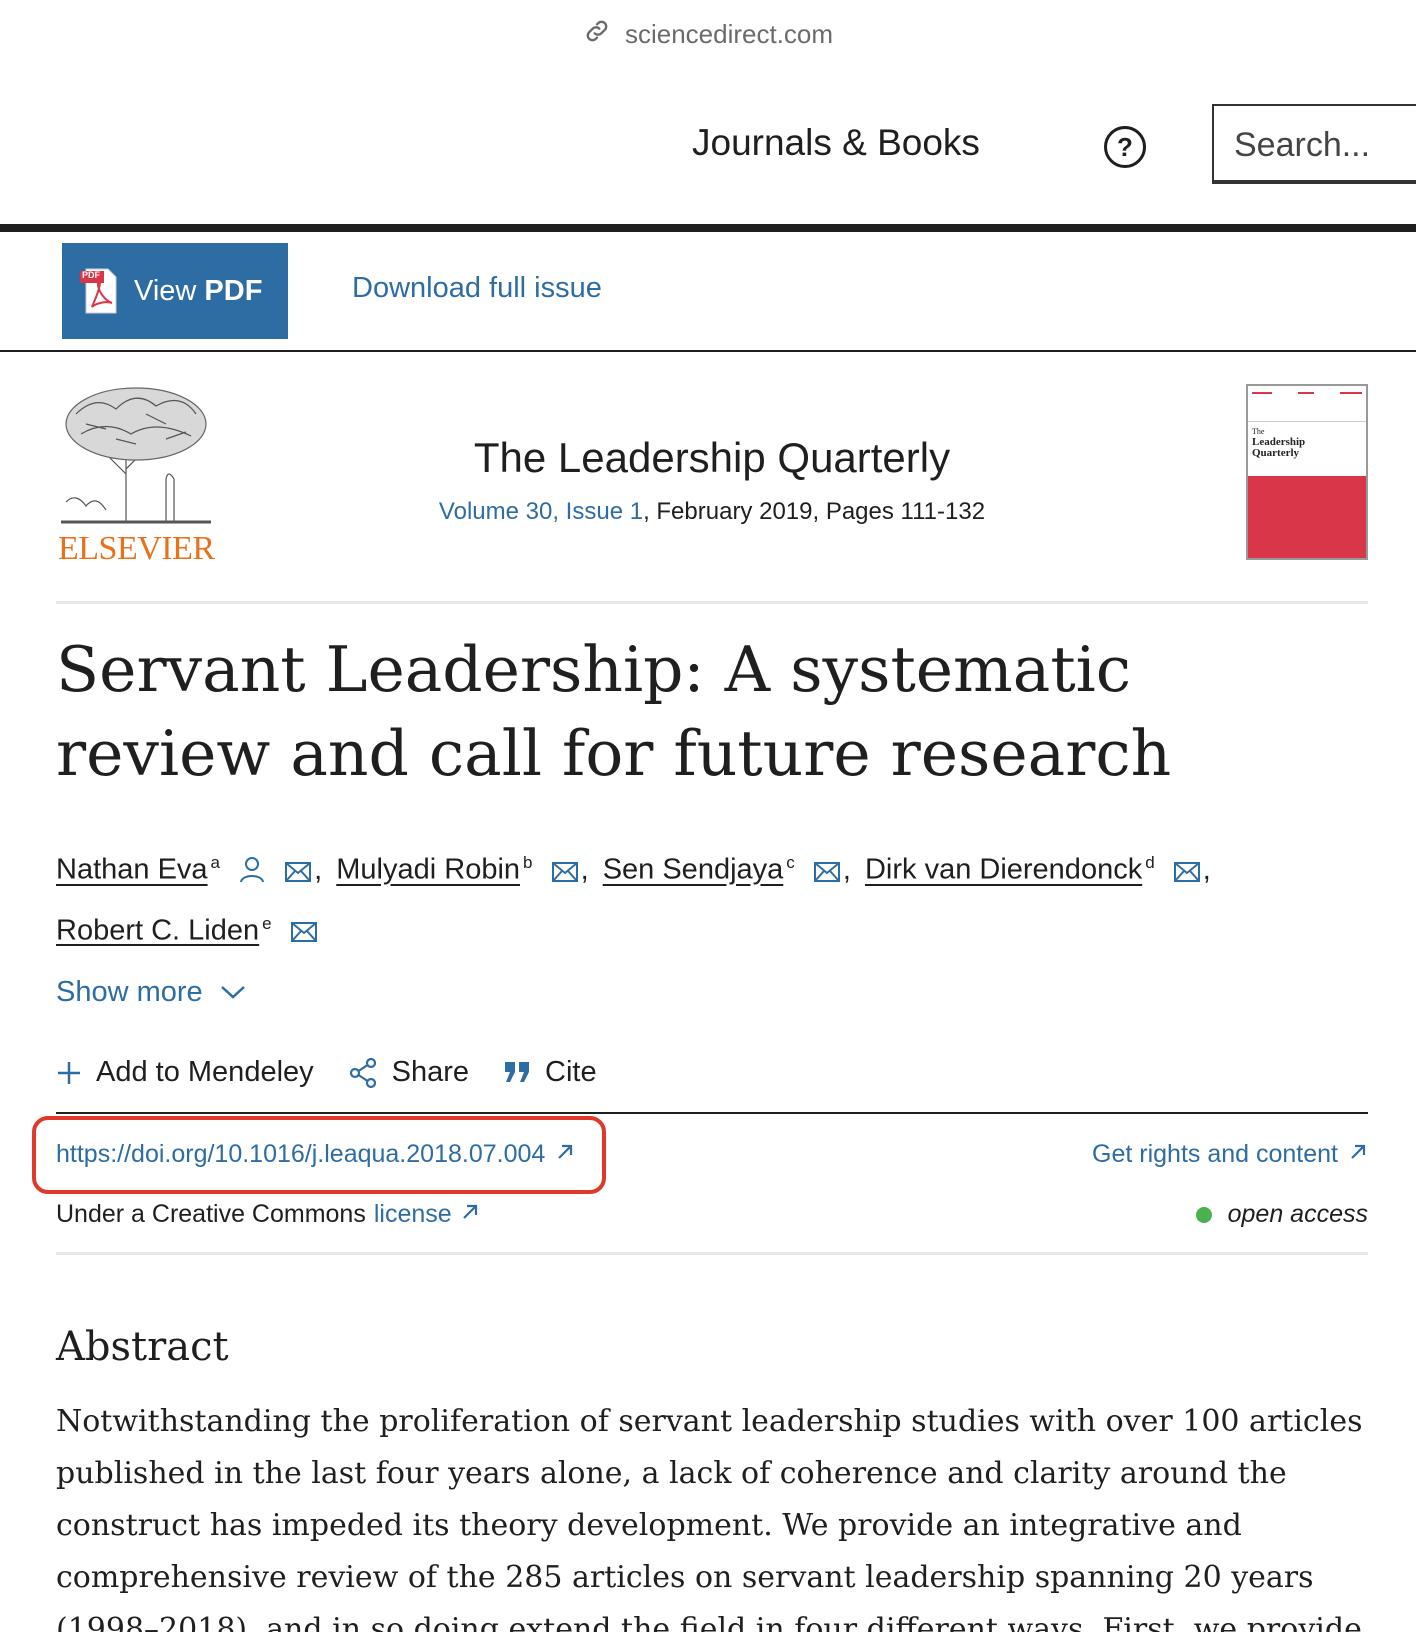  Describe the element at coordinates (836, 143) in the screenshot. I see `journals-books-link: Journals & Books` at that location.